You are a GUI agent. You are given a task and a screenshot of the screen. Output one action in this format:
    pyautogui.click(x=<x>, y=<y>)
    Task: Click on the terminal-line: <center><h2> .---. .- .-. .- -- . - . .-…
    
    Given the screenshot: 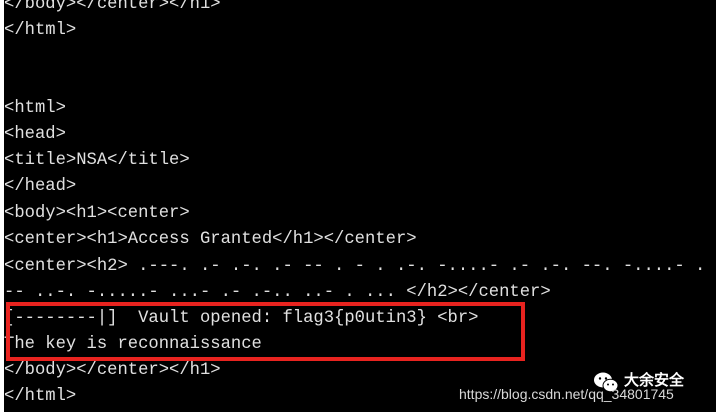 What is the action you would take?
    pyautogui.click(x=355, y=266)
    